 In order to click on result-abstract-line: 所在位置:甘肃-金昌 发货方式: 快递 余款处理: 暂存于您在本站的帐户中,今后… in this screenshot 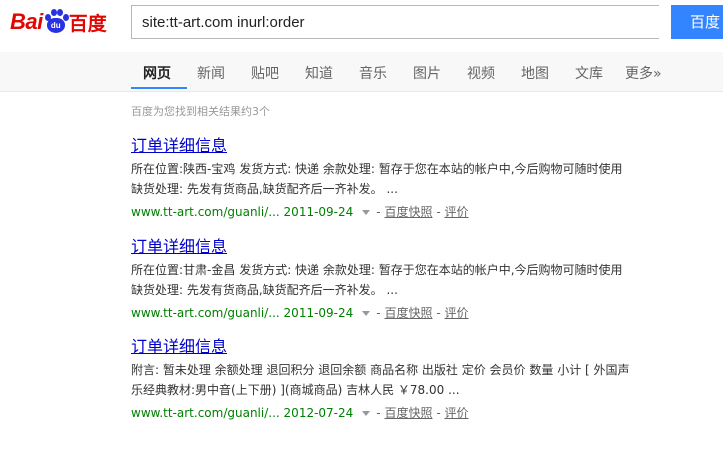, I will do `click(377, 270)`.